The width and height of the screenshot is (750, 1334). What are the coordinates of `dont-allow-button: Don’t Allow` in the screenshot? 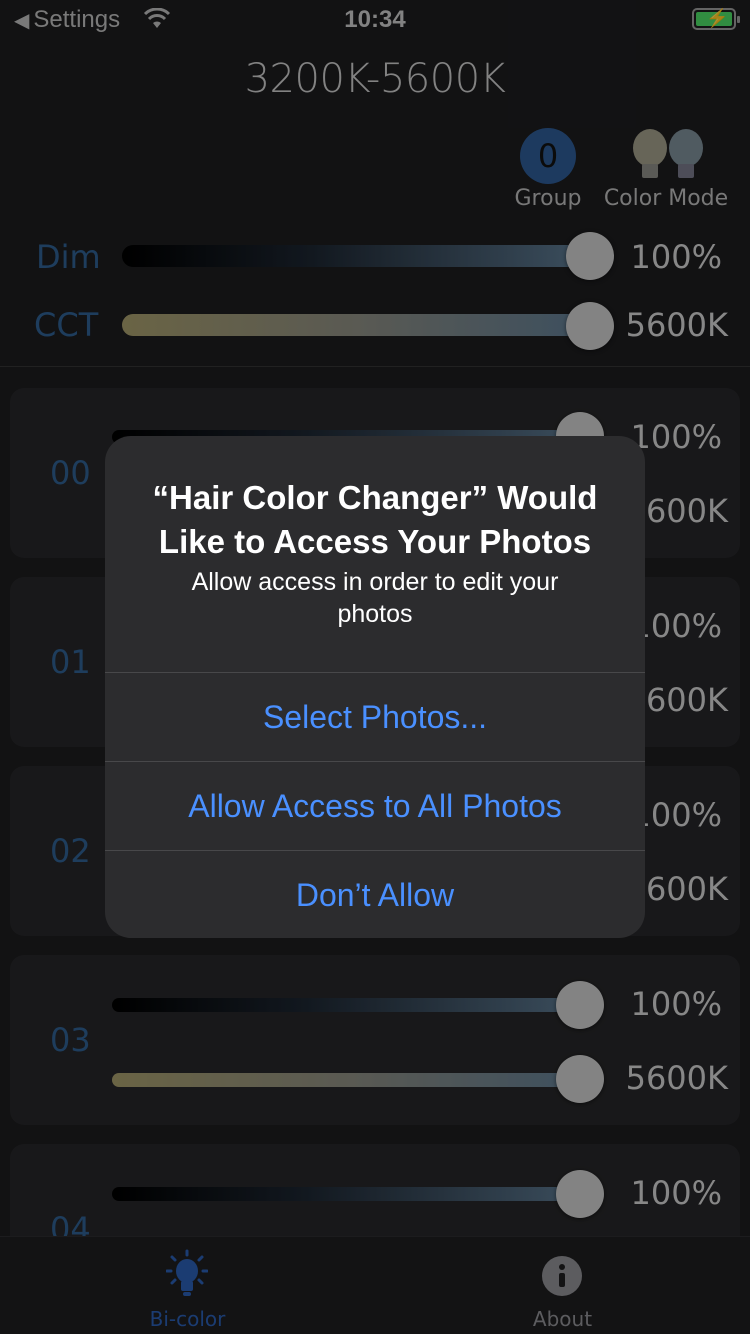 It's located at (375, 894).